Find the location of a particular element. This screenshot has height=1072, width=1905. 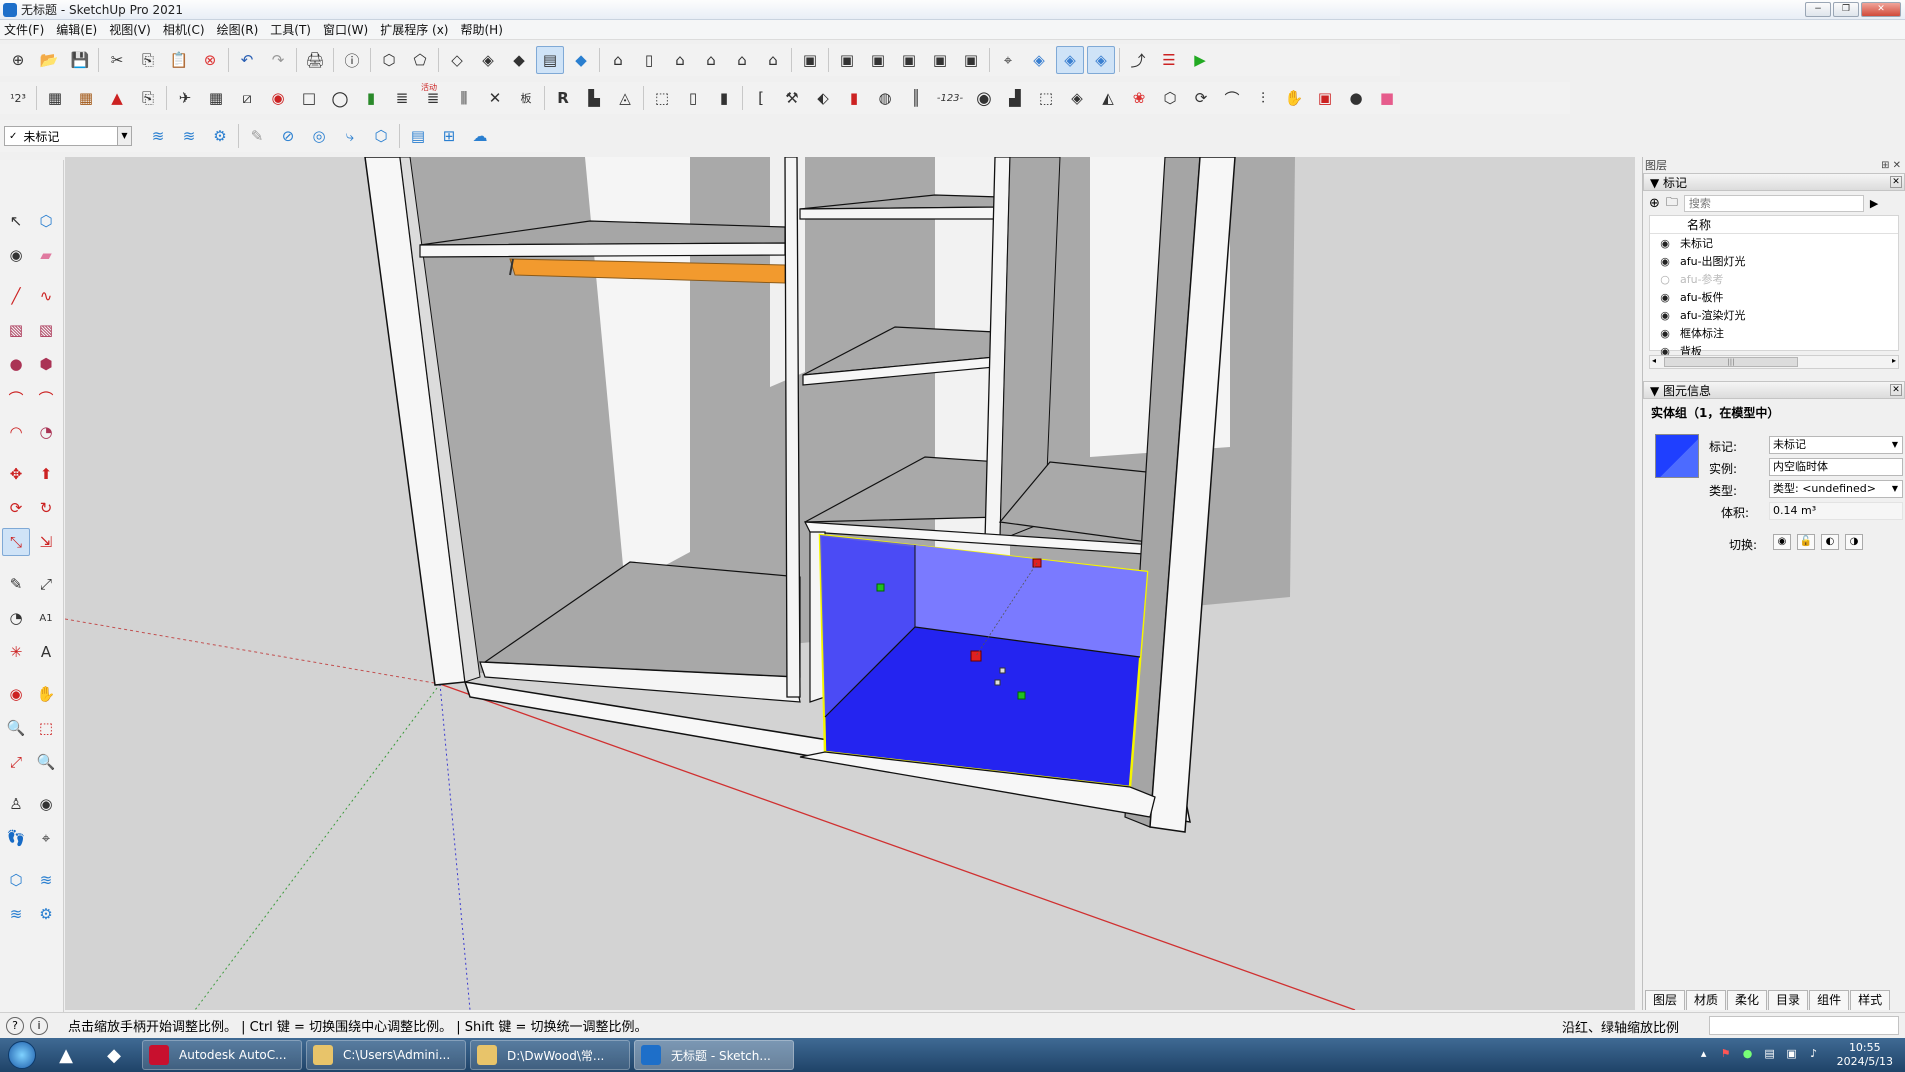

tag-row: ◉ 未标记 is located at coordinates (1774, 243).